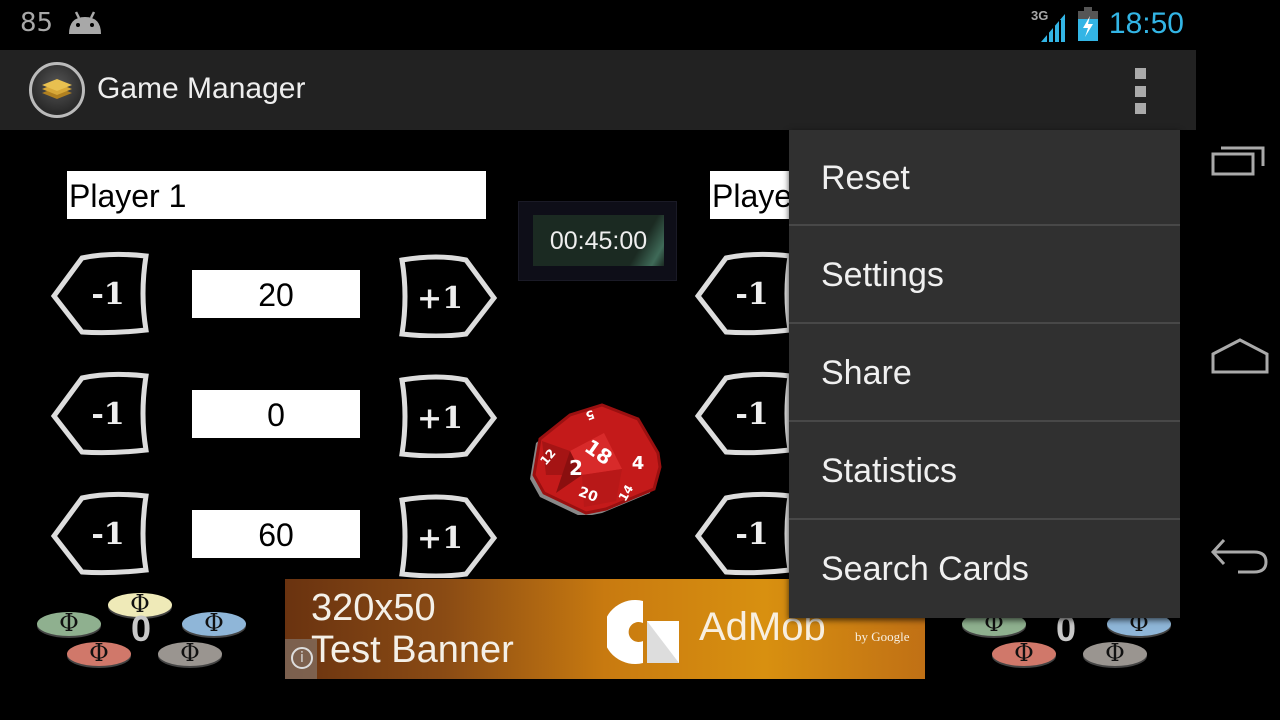 This screenshot has width=1280, height=720. I want to click on player-1-life-increment-button: +1, so click(448, 295).